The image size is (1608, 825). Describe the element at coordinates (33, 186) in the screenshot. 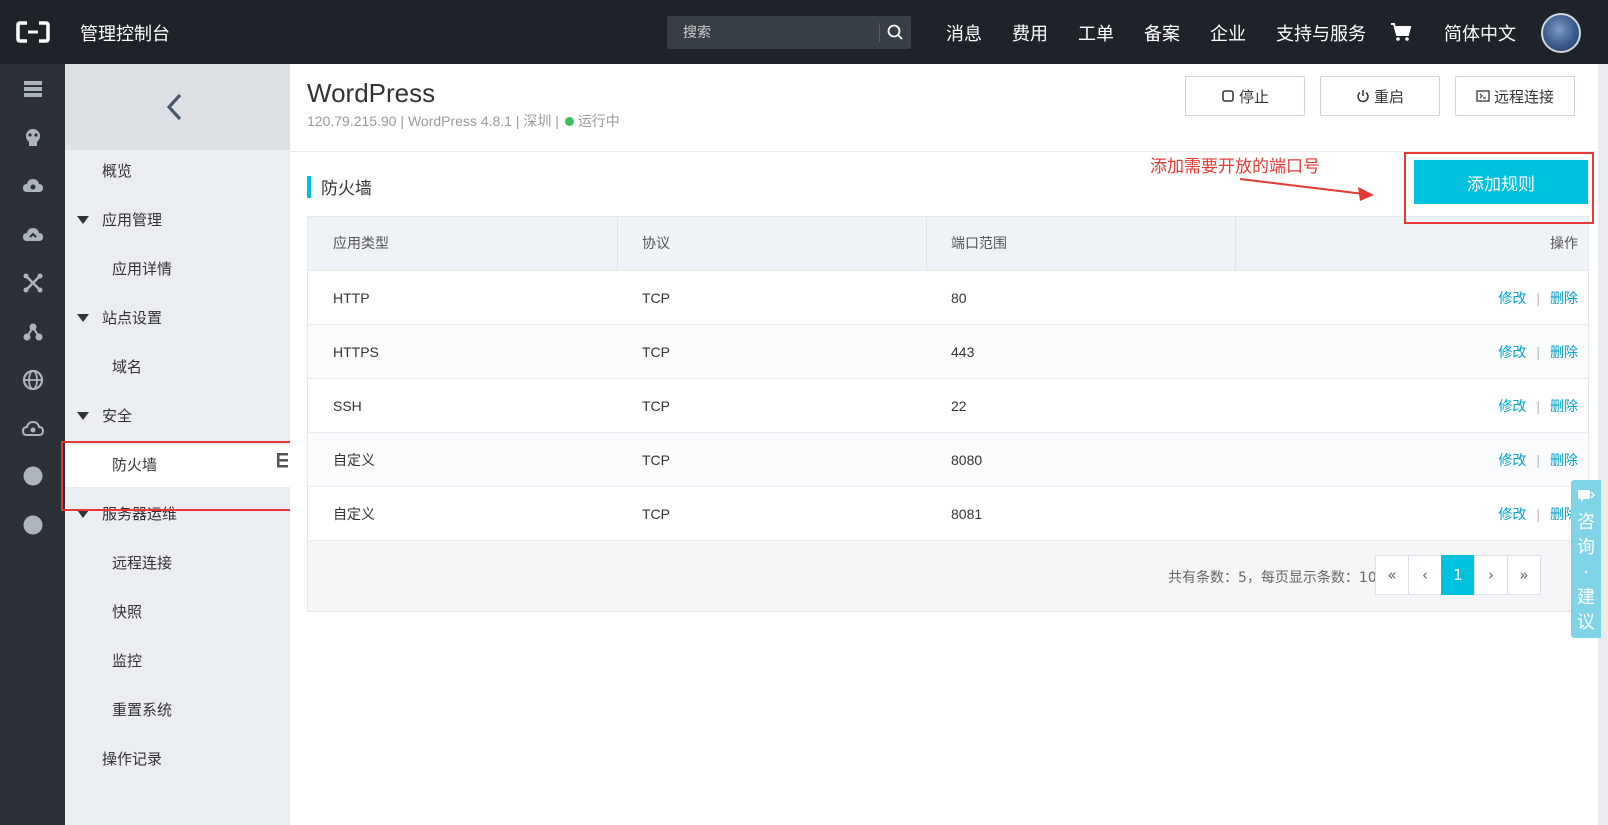

I see `cloud-icon` at that location.